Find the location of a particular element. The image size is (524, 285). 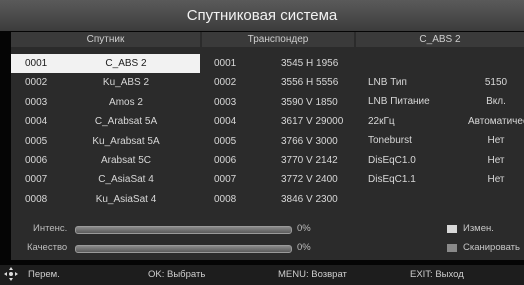

satellite-number: 0008 is located at coordinates (36, 199).